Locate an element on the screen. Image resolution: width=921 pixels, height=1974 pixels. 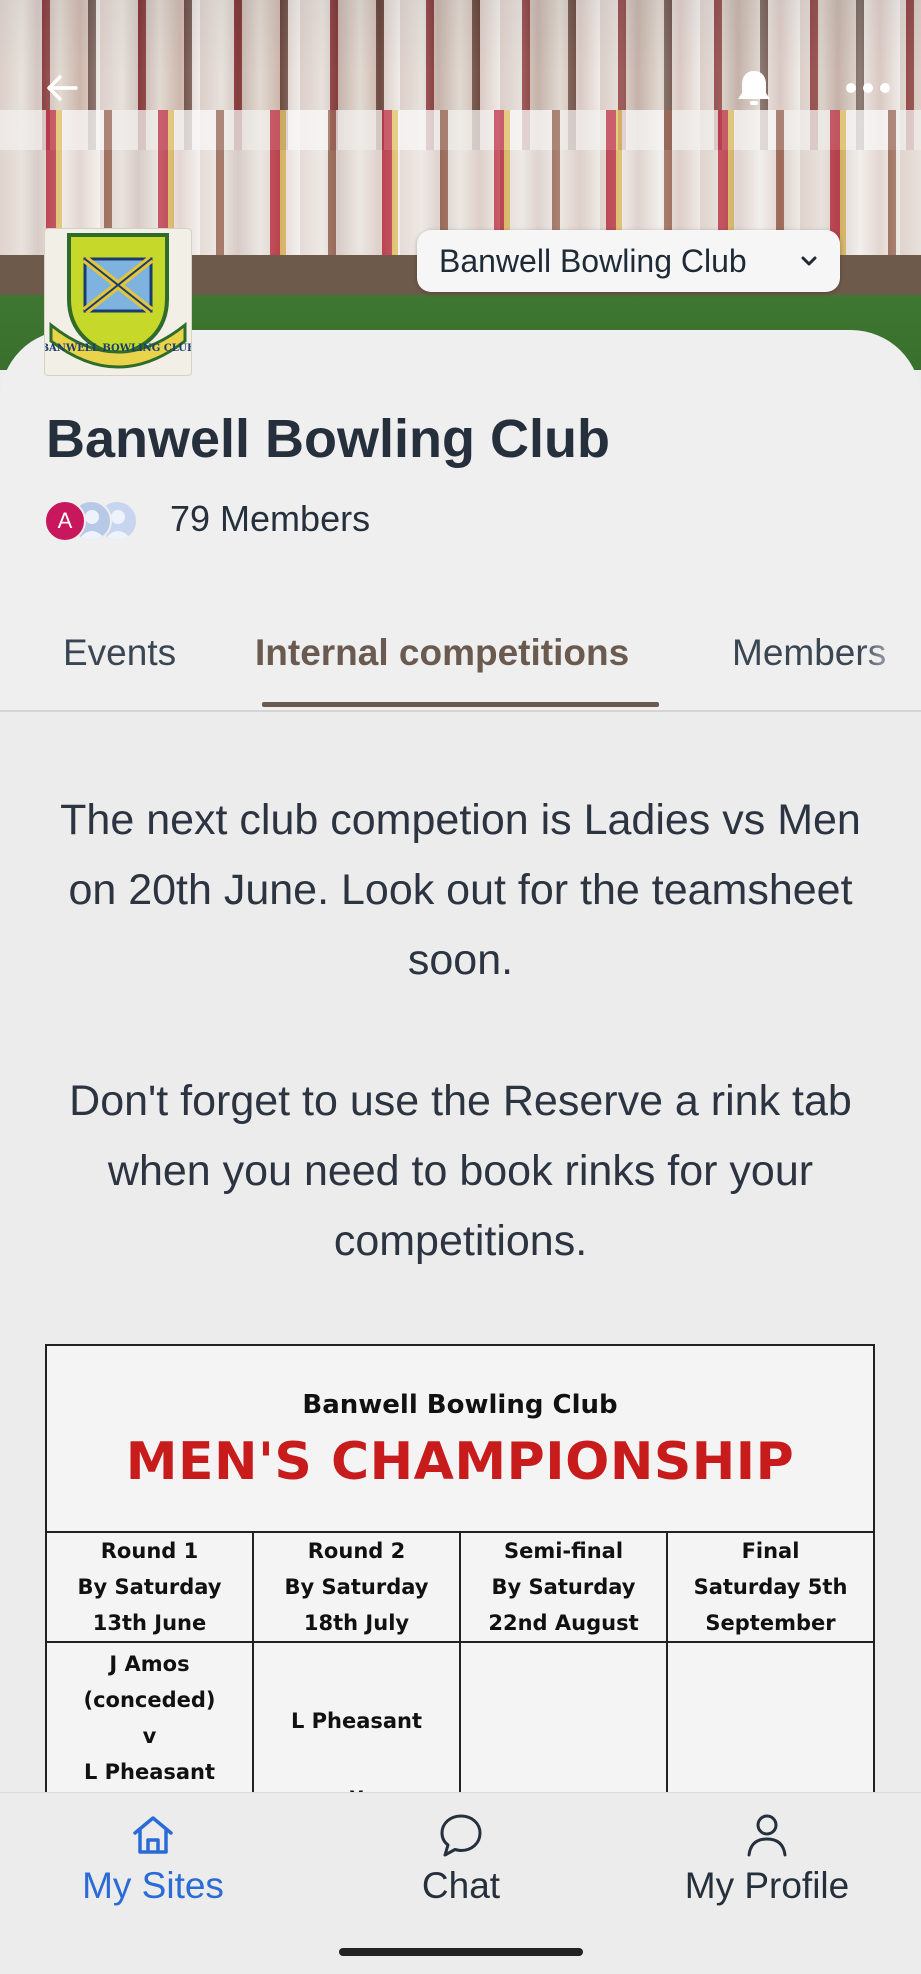
round-header: Round 2 By Saturday 18th July is located at coordinates (356, 1587).